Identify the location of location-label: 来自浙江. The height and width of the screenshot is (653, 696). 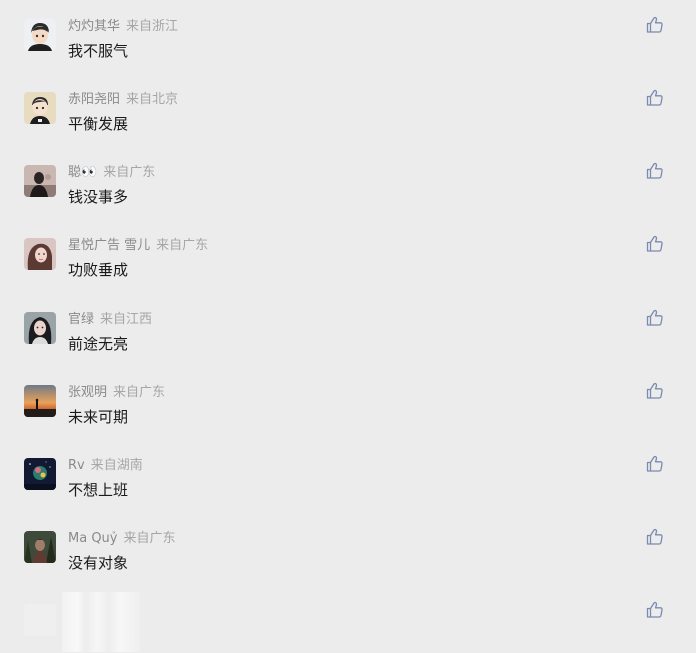
(152, 26).